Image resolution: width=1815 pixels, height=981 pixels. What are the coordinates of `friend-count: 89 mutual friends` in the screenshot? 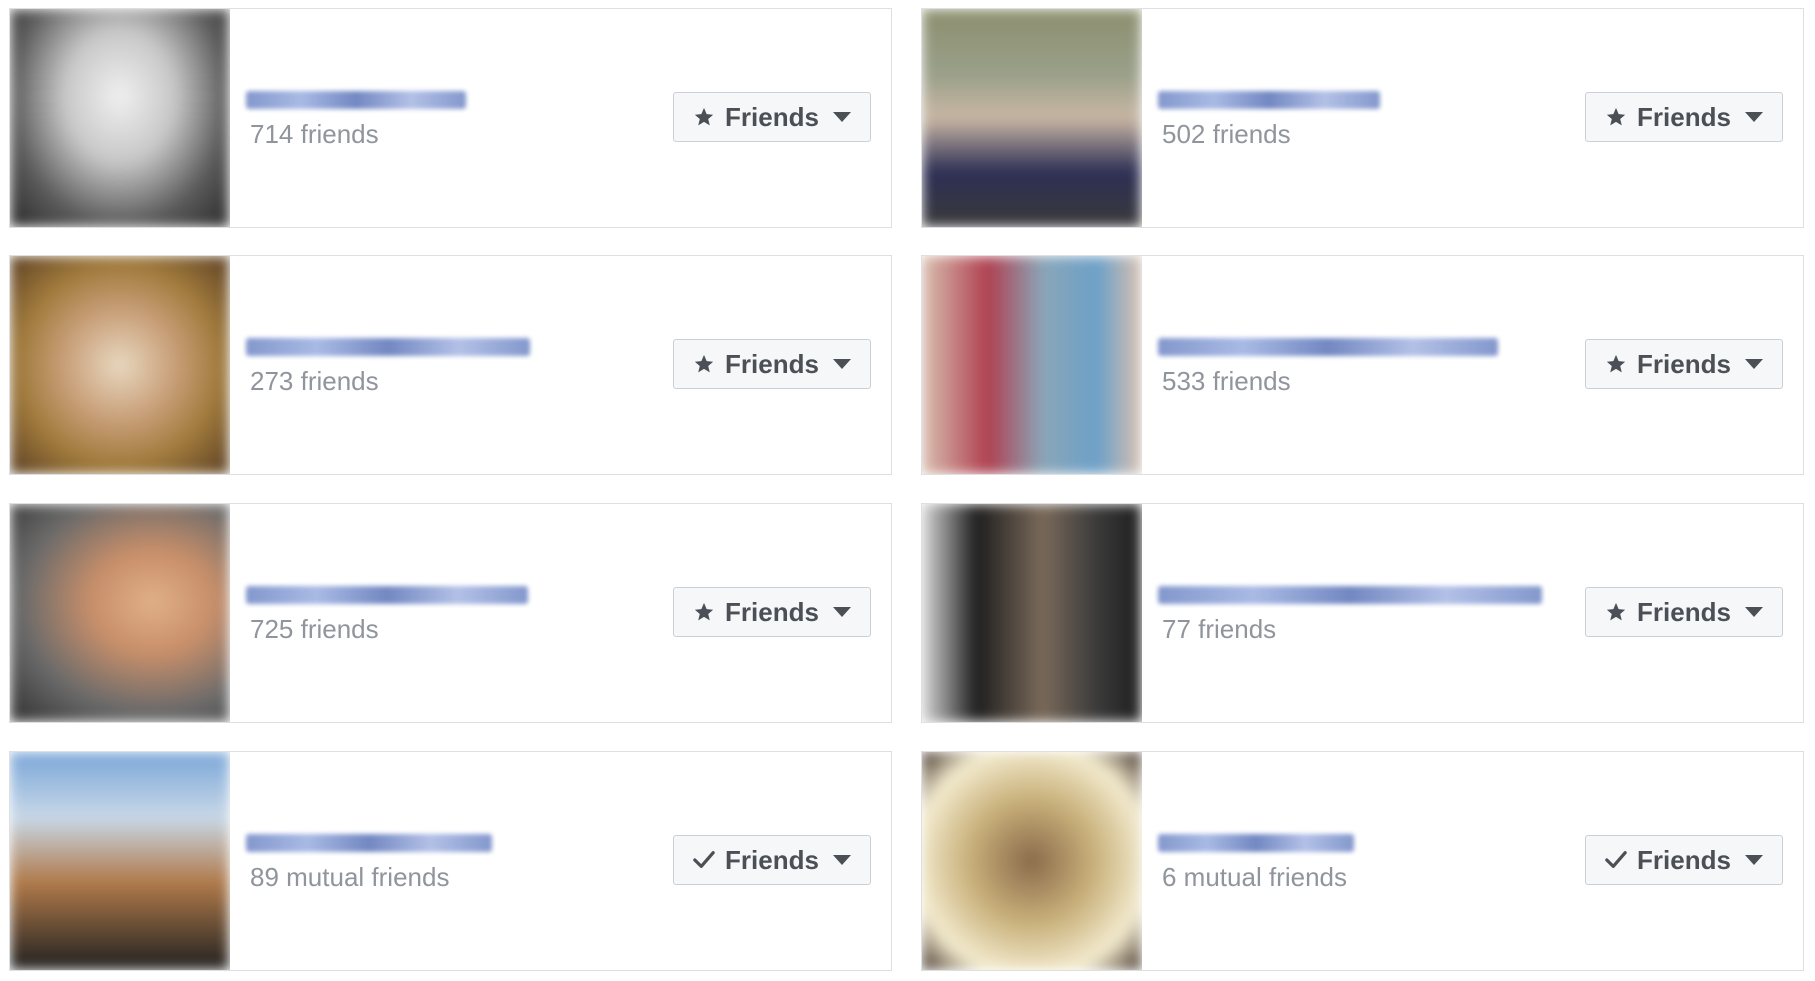 It's located at (350, 877).